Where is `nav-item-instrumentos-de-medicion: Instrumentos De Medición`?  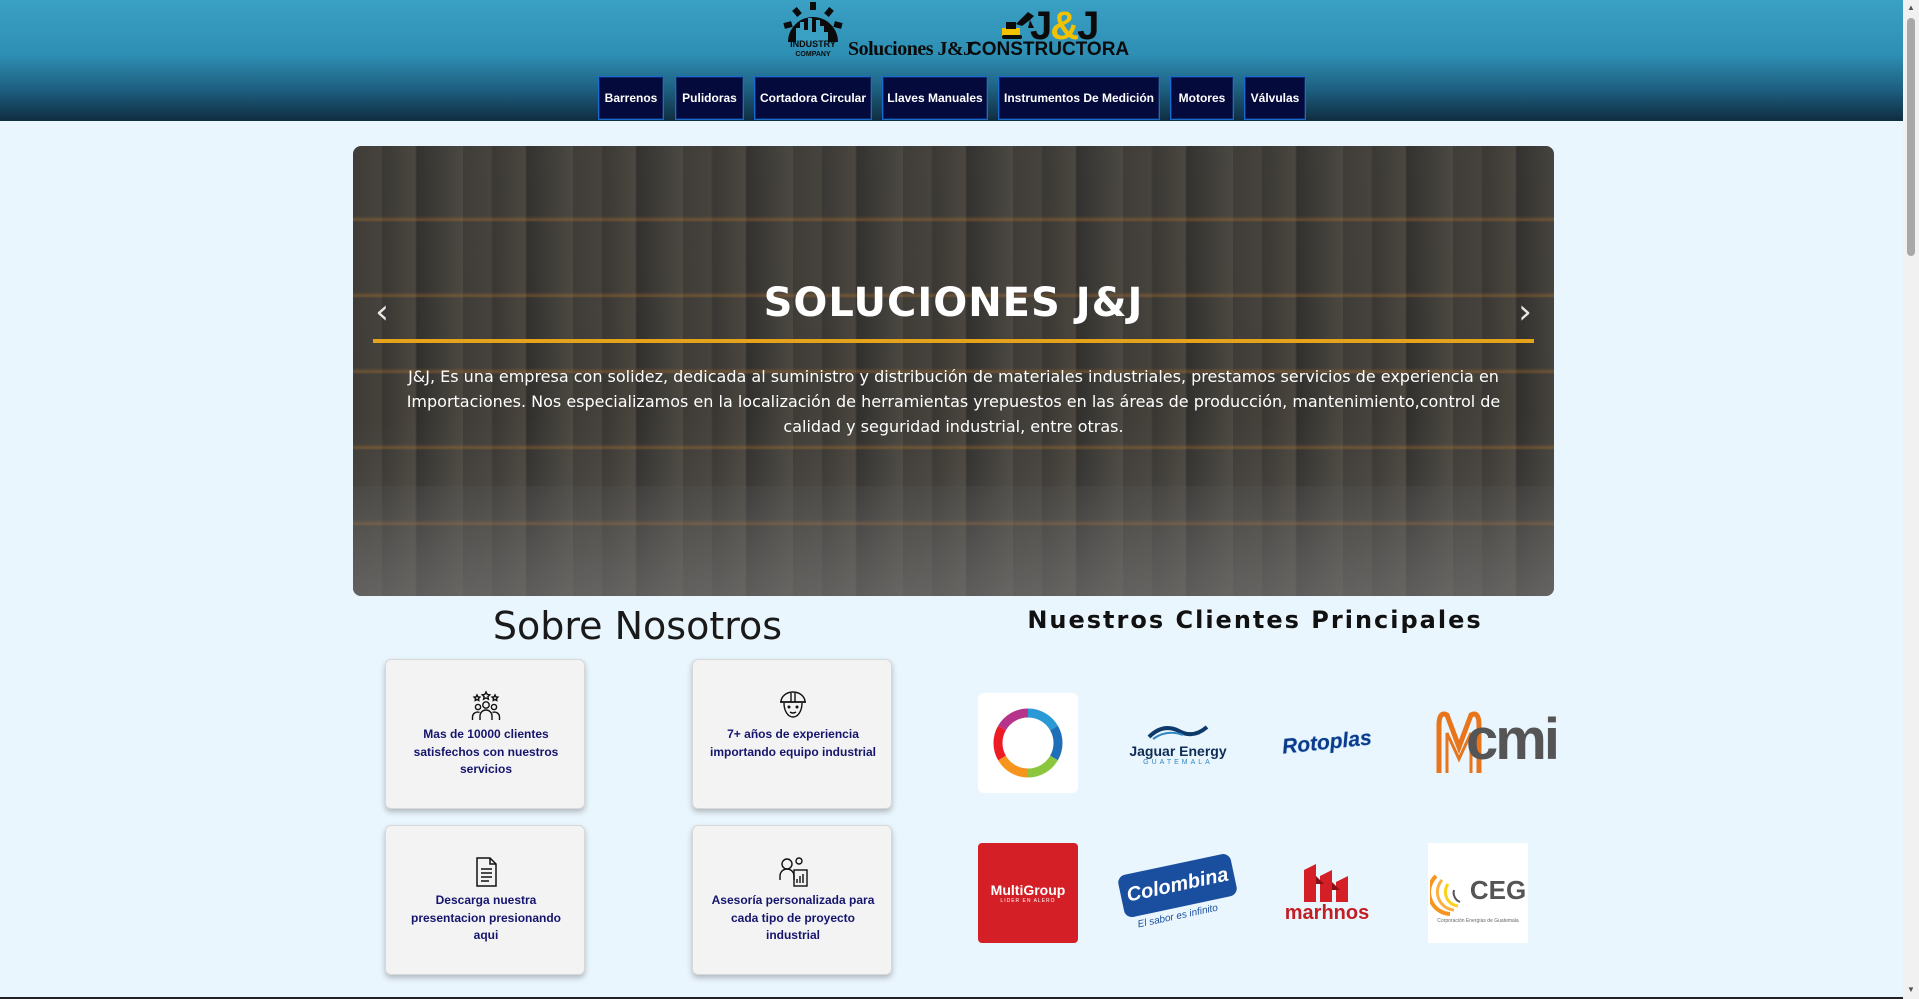
nav-item-instrumentos-de-medicion: Instrumentos De Medición is located at coordinates (1079, 98).